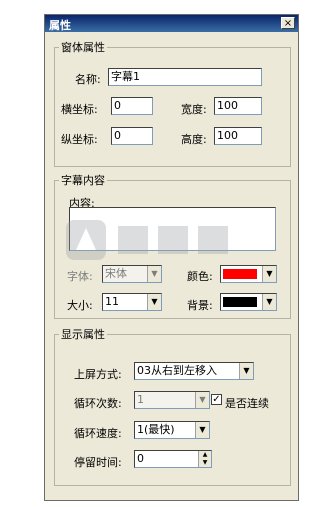 The width and height of the screenshot is (331, 507). I want to click on check-icon: ✓, so click(216, 399).